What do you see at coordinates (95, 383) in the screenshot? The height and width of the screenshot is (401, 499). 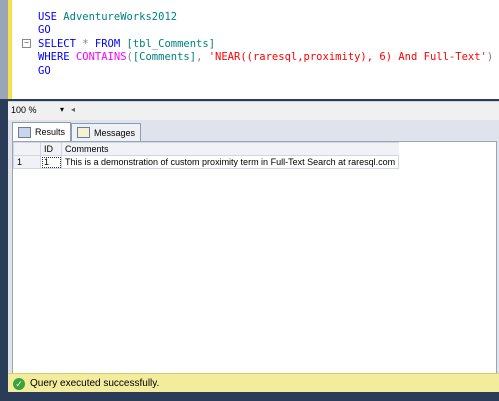 I see `status-text: Query executed successfully.` at bounding box center [95, 383].